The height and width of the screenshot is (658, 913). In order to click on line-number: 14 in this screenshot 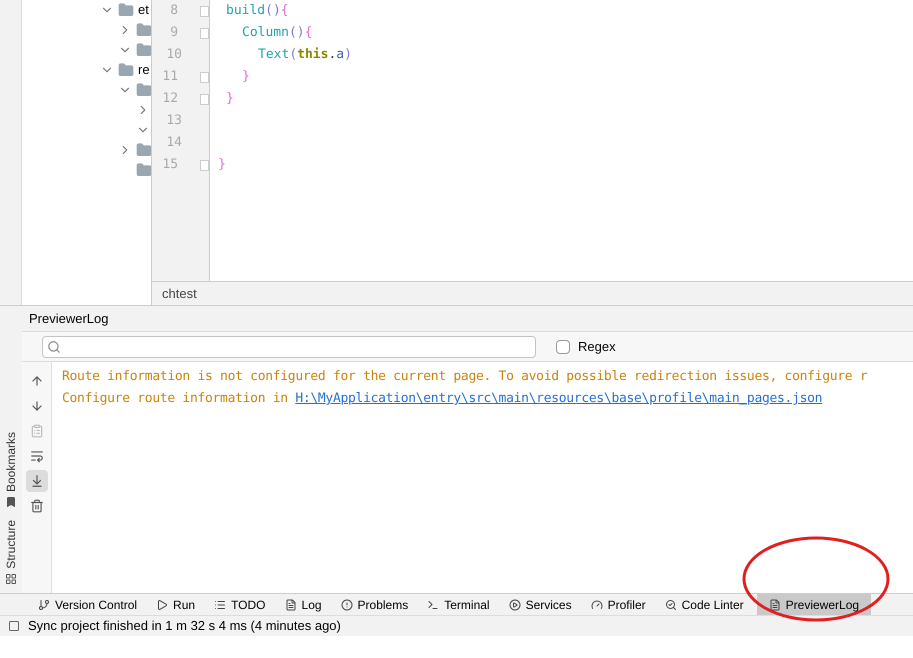, I will do `click(173, 143)`.